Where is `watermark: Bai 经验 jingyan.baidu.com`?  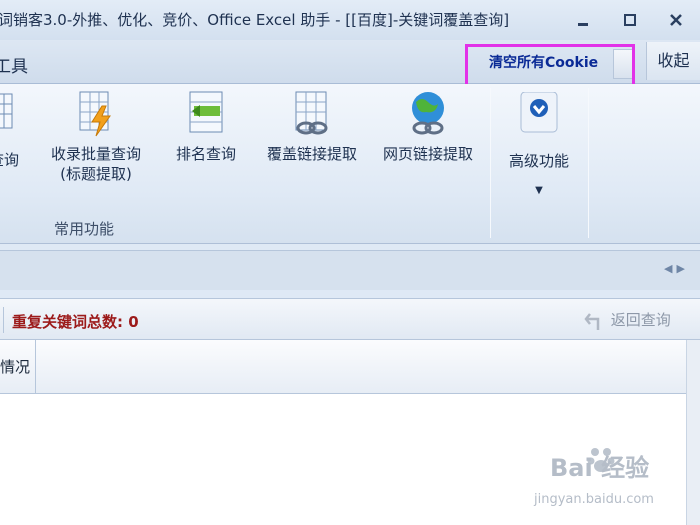 watermark: Bai 经验 jingyan.baidu.com is located at coordinates (608, 483).